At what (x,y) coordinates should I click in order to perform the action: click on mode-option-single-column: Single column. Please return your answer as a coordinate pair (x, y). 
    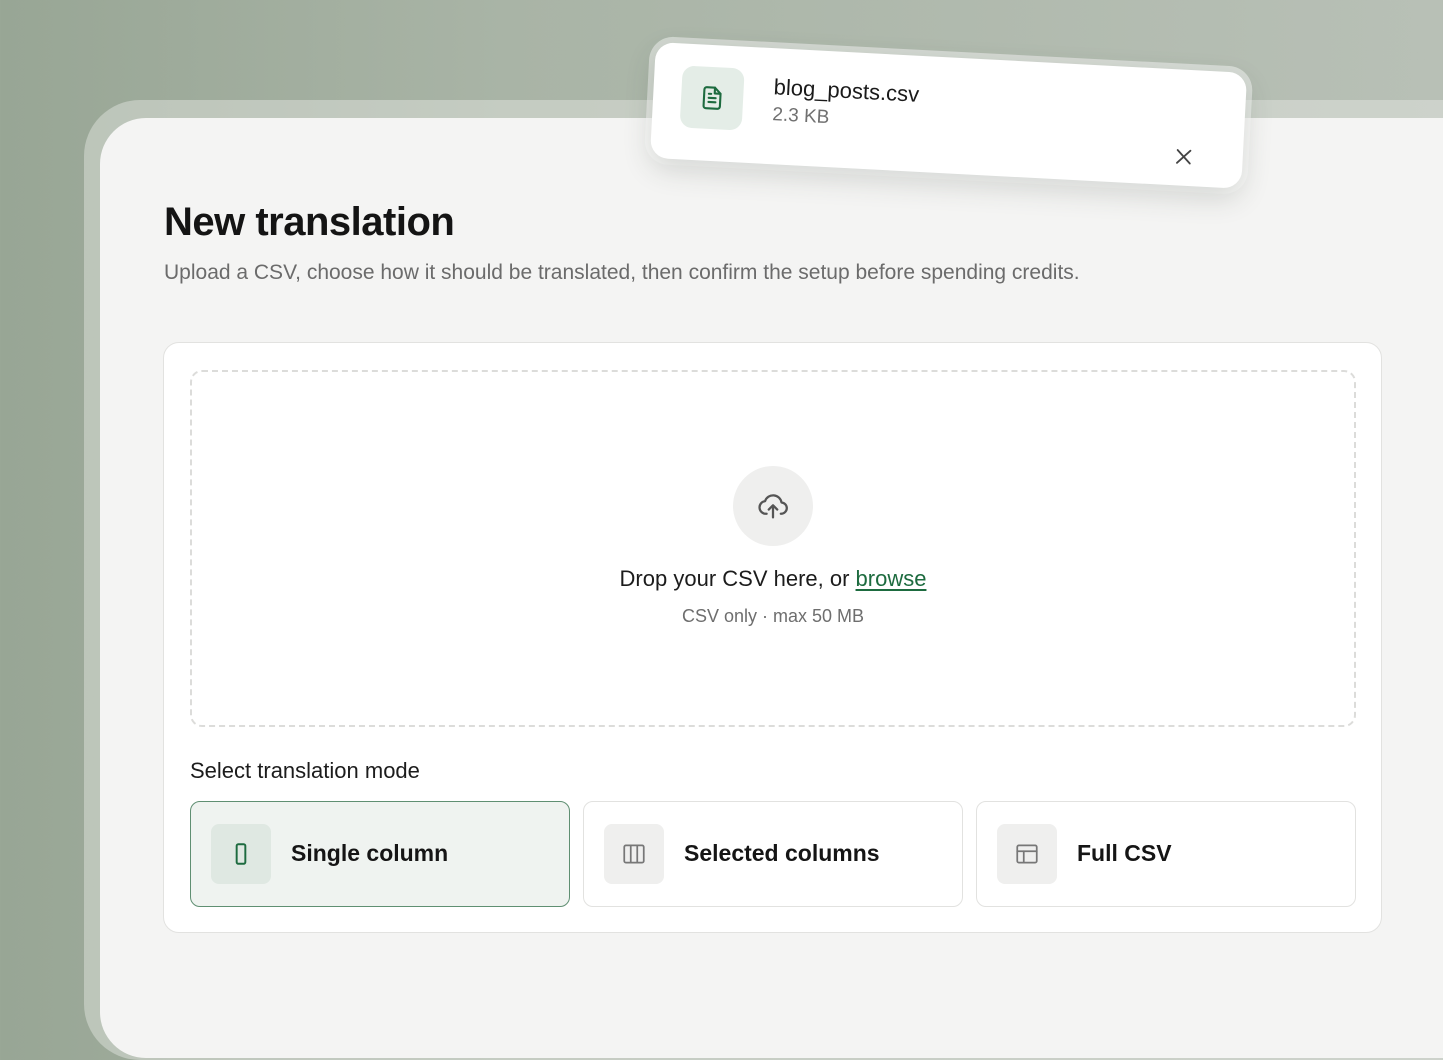
    Looking at the image, I should click on (380, 854).